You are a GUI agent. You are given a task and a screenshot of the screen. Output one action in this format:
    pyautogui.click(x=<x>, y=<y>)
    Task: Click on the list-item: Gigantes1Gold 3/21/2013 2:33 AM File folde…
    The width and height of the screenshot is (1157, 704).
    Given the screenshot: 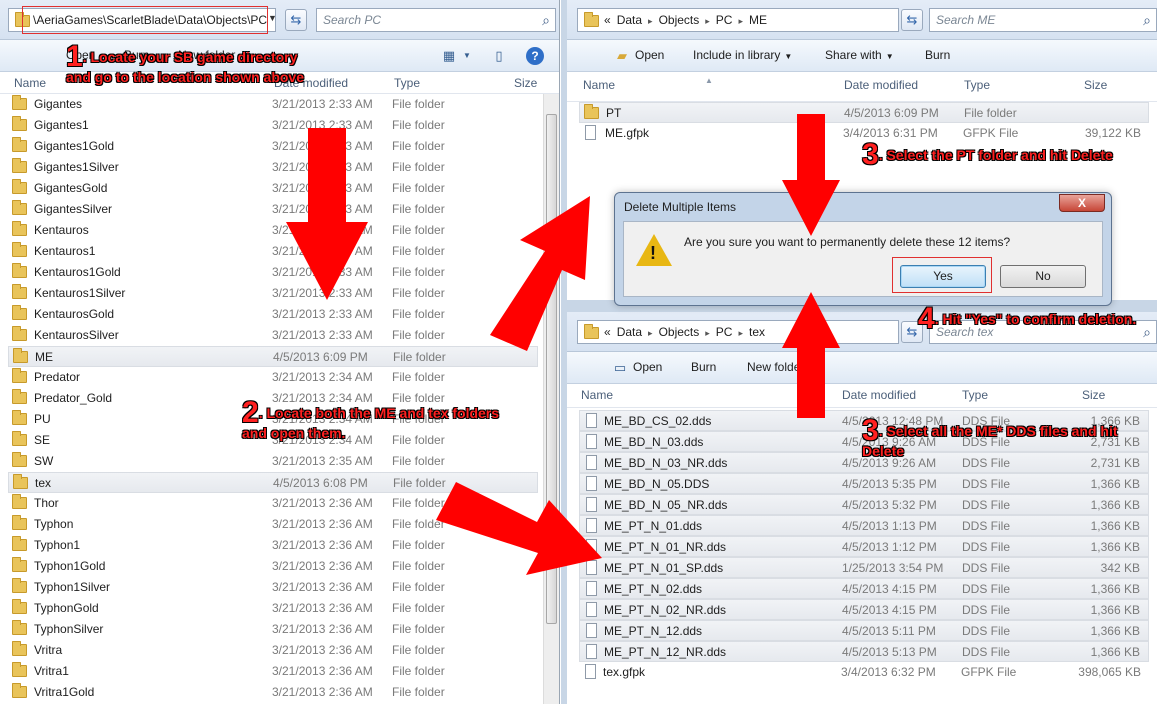 What is the action you would take?
    pyautogui.click(x=273, y=146)
    